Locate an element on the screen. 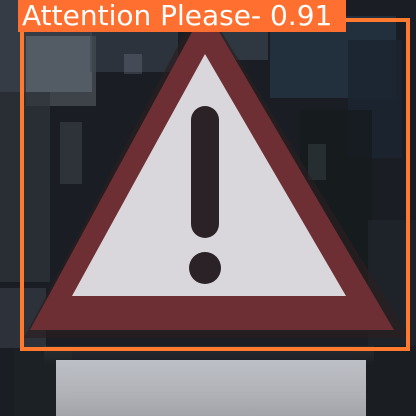 This screenshot has width=416, height=416. detection-label: Attention Please- 0.91 is located at coordinates (182, 16).